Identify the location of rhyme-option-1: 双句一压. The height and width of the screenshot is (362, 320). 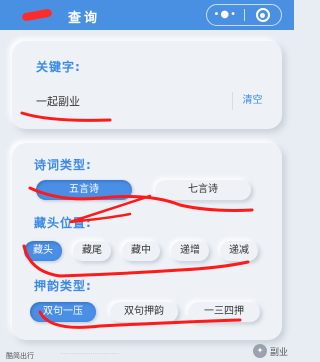
(63, 312).